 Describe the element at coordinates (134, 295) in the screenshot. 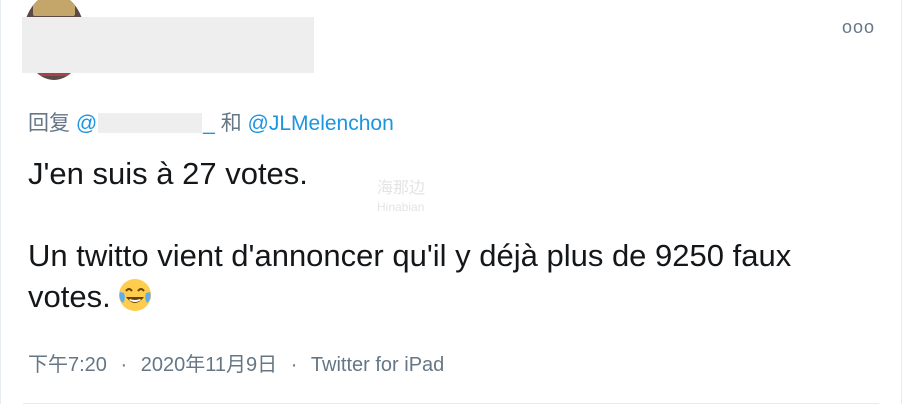

I see `tears-of-joy-emoji-icon` at that location.